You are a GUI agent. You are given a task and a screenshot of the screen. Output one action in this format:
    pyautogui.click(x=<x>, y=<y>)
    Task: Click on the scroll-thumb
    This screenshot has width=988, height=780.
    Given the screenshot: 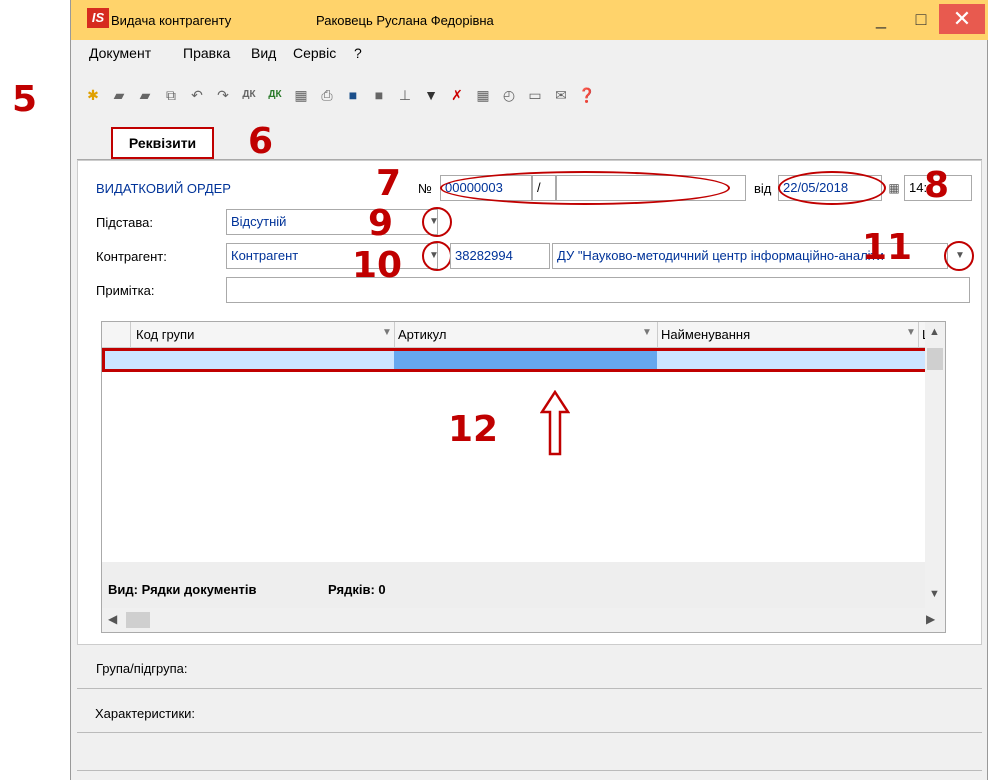 What is the action you would take?
    pyautogui.click(x=935, y=359)
    